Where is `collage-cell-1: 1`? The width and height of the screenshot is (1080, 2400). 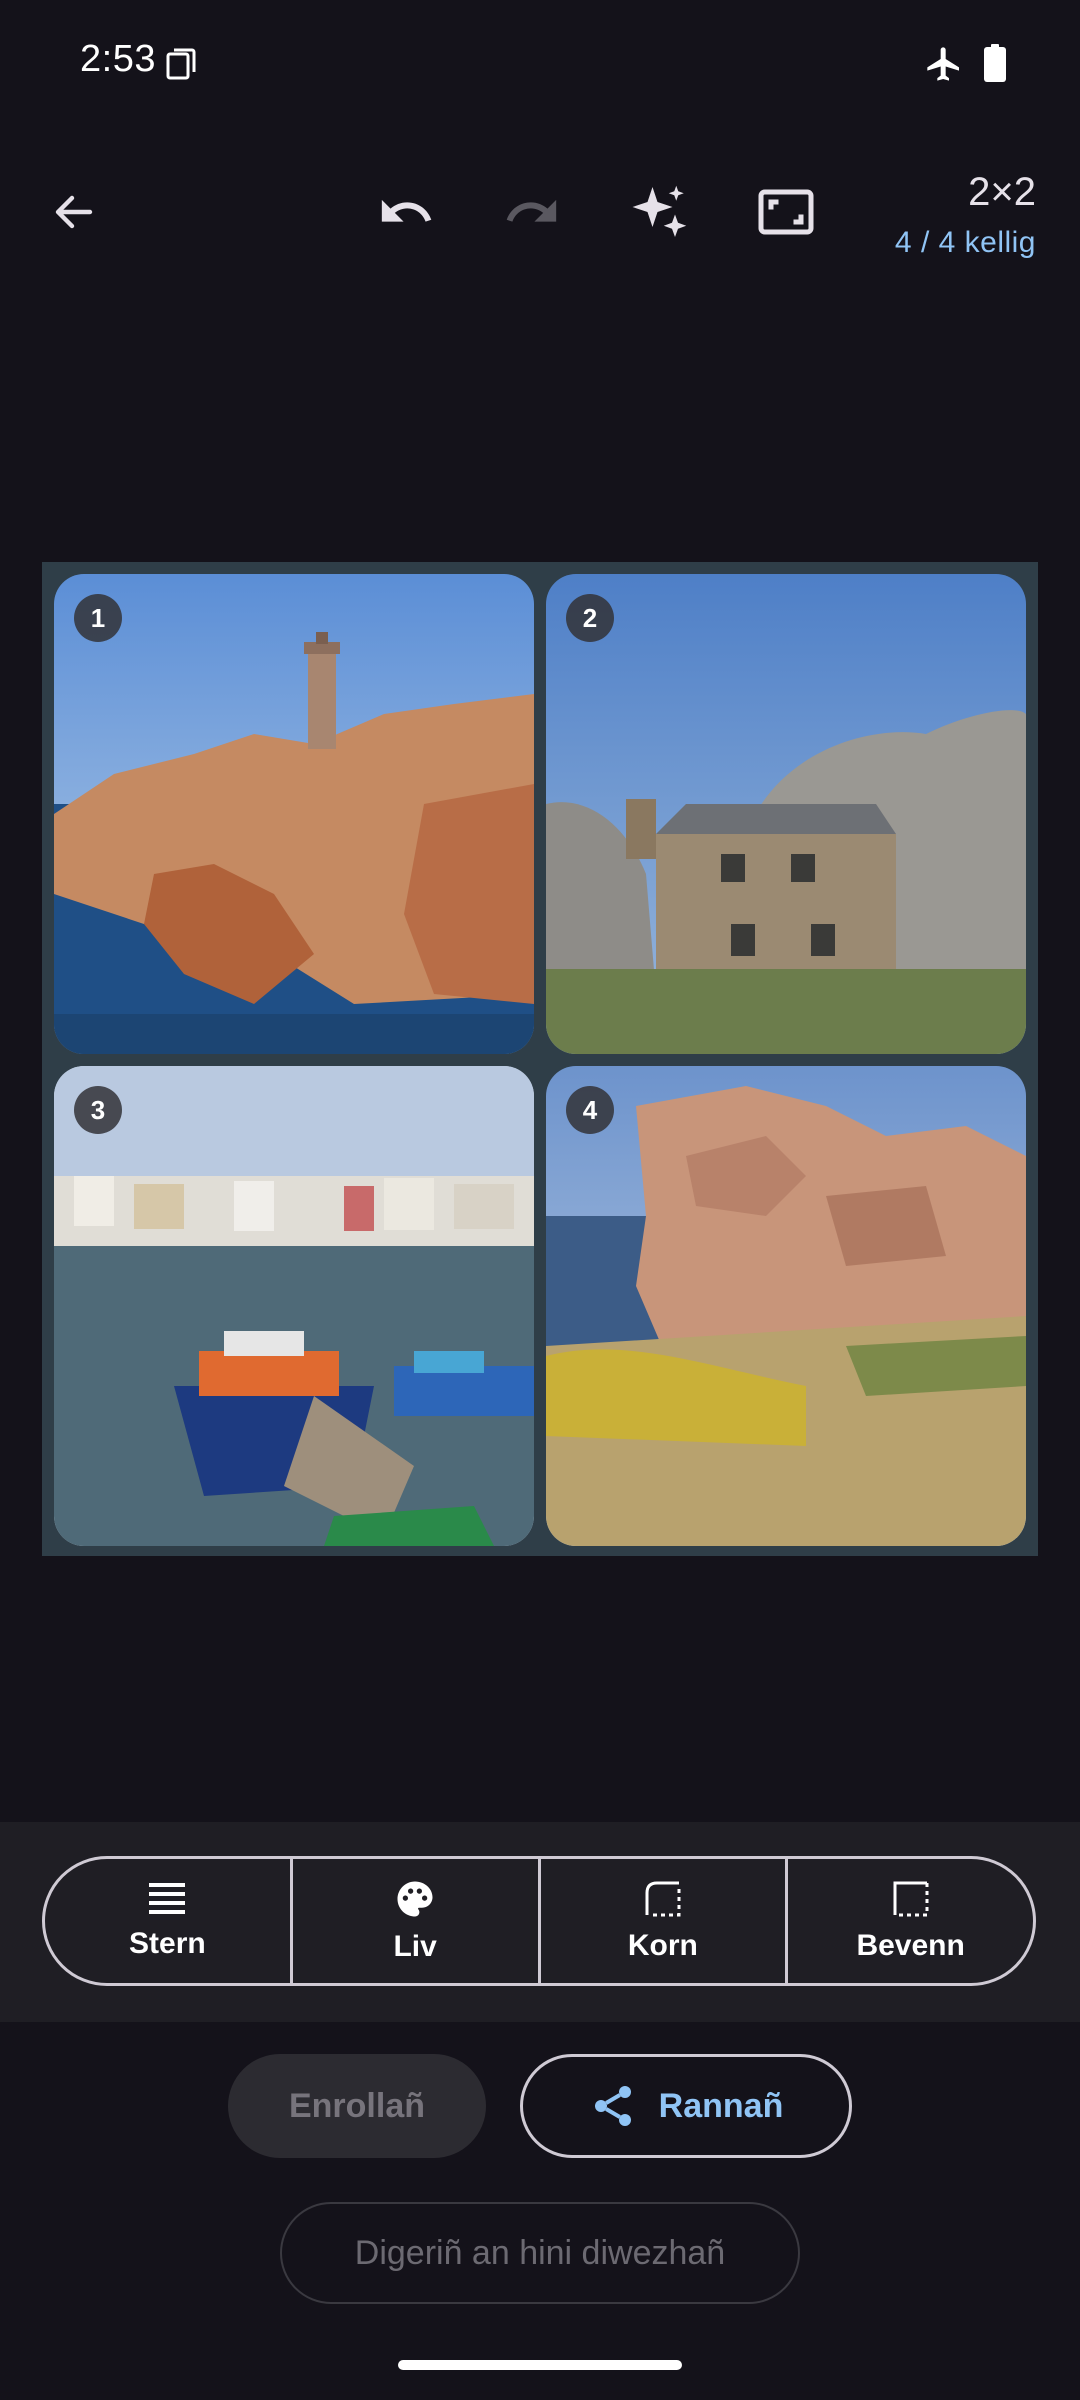
collage-cell-1: 1 is located at coordinates (294, 814).